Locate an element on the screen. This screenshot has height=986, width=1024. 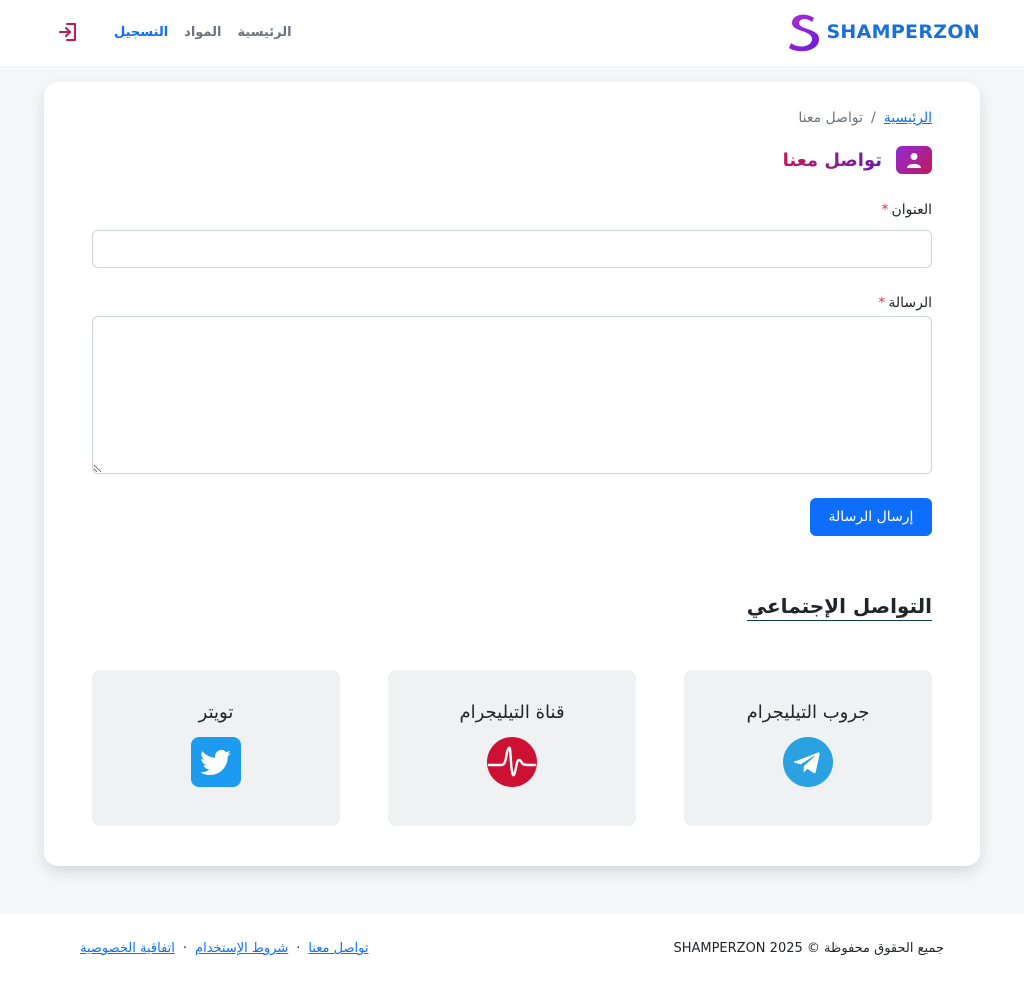
subject-label-text: العنوان is located at coordinates (911, 210).